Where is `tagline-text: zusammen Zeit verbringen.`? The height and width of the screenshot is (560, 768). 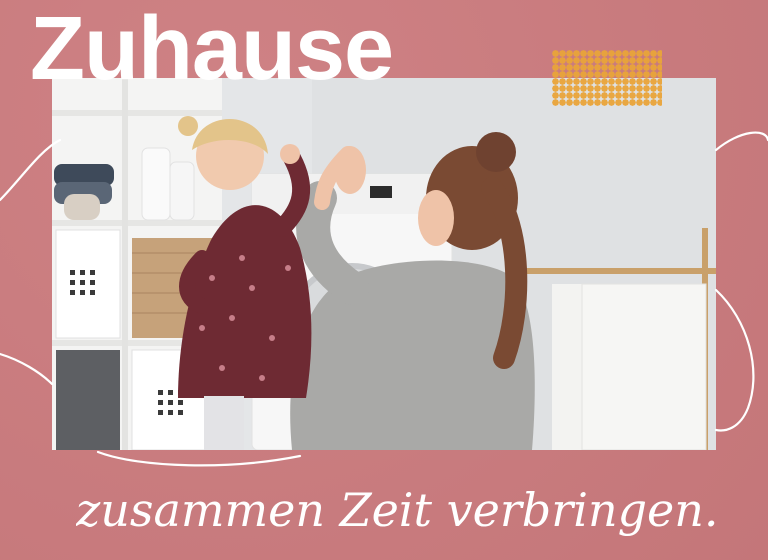
tagline-text: zusammen Zeit verbringen. is located at coordinates (397, 510).